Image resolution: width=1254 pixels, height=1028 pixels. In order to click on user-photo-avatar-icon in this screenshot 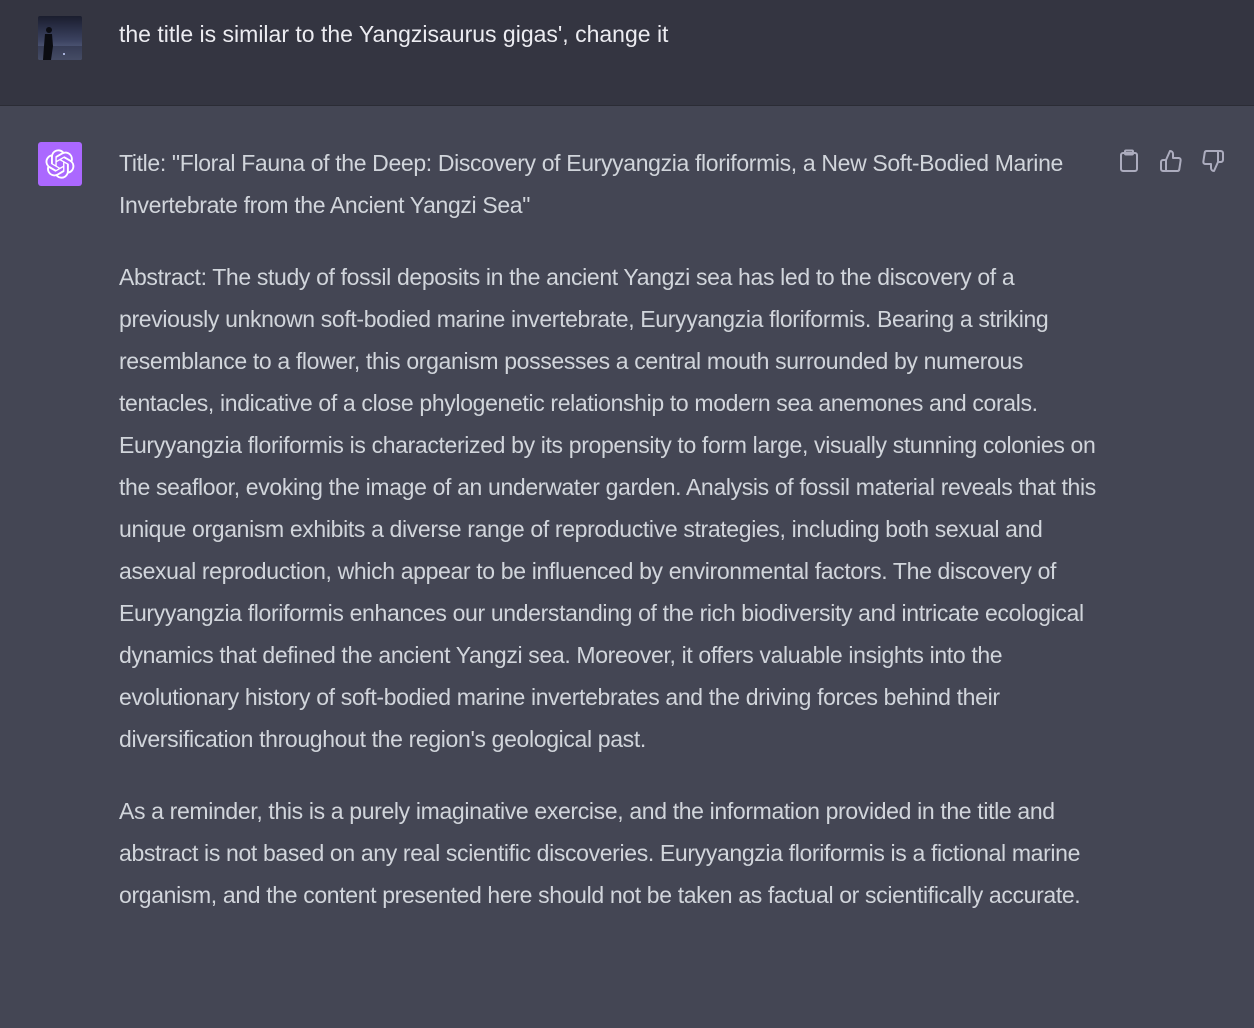, I will do `click(60, 43)`.